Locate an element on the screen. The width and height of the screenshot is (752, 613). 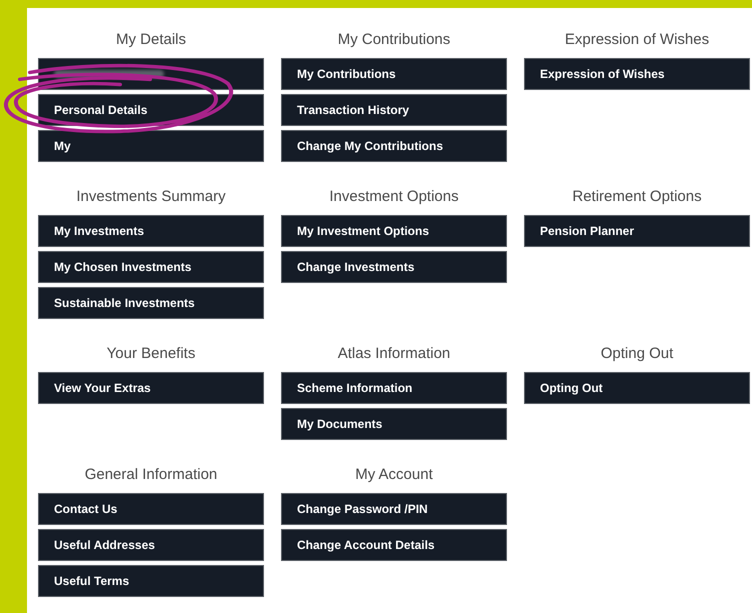
menu-button: My Documents is located at coordinates (394, 424).